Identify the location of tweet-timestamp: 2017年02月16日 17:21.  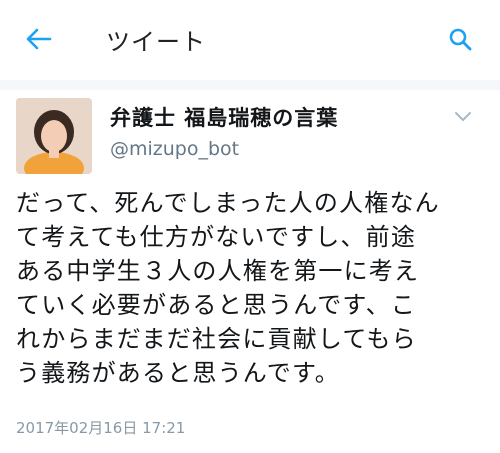
(101, 428).